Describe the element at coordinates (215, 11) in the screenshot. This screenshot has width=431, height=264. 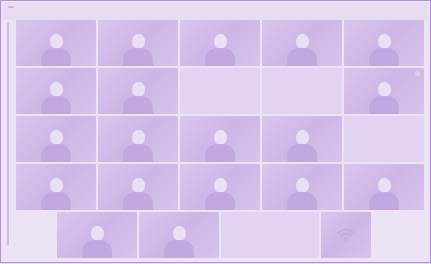
I see `top-bar` at that location.